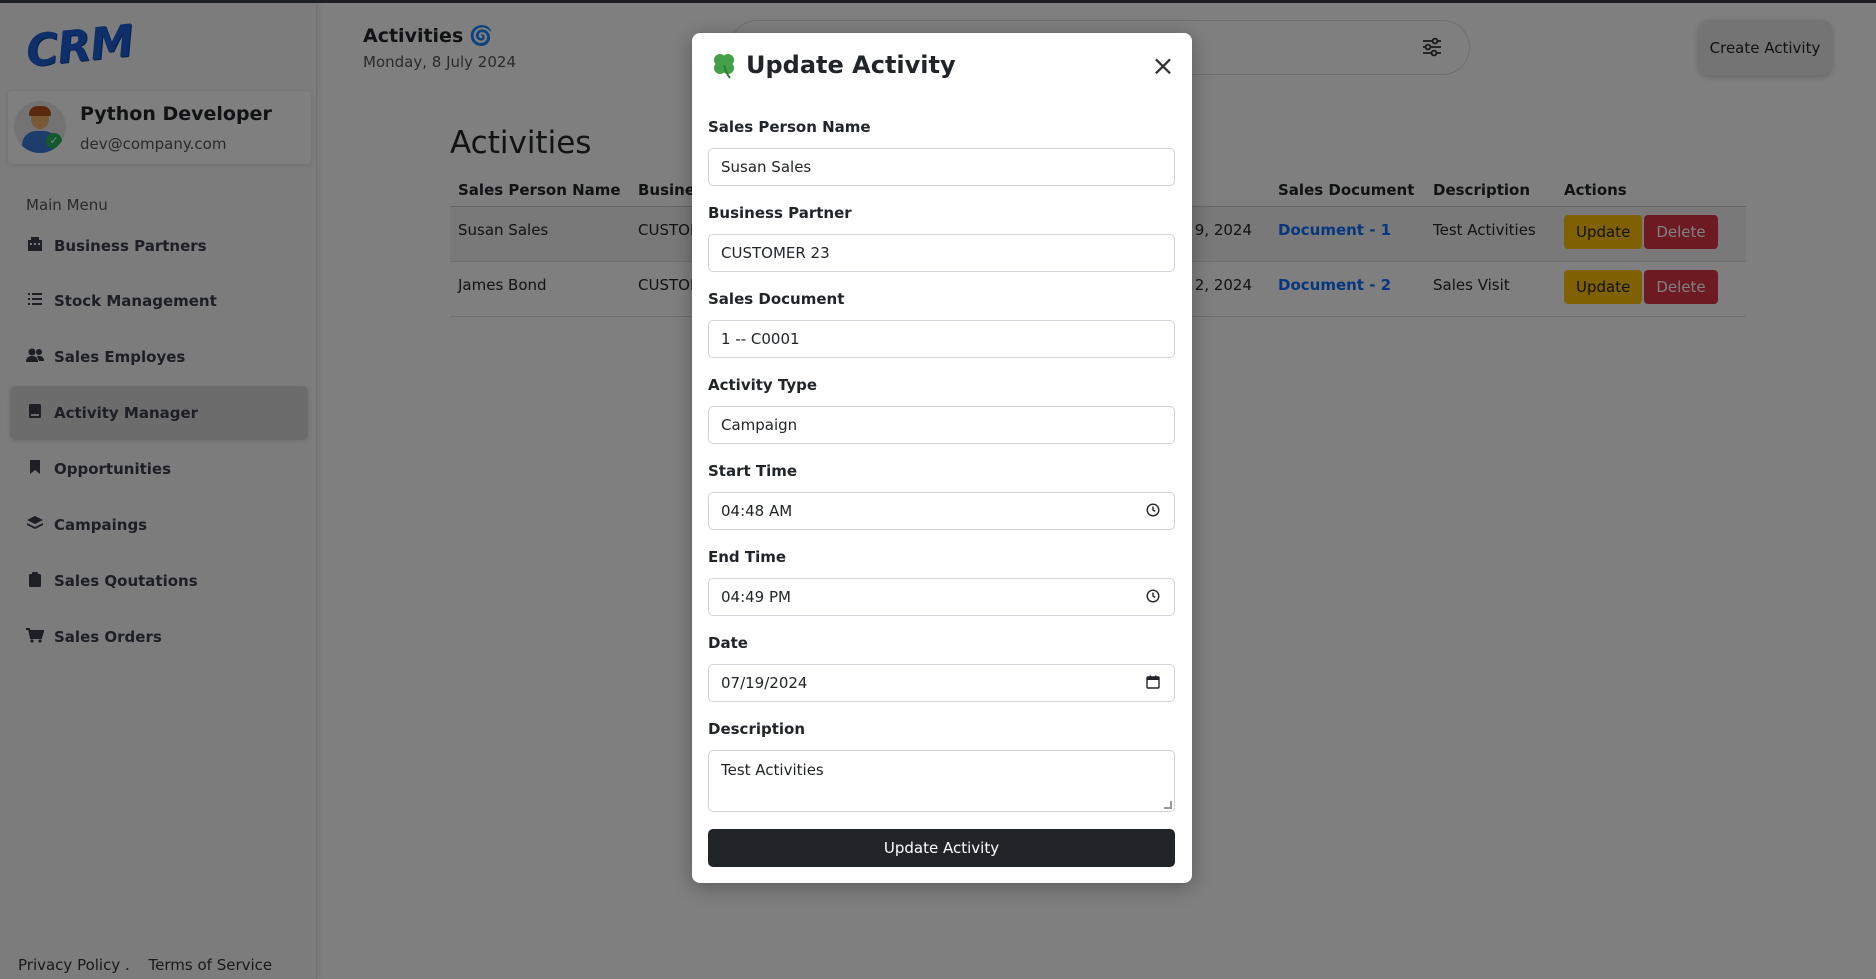  Describe the element at coordinates (789, 127) in the screenshot. I see `sales-person-label: Sales Person Name` at that location.